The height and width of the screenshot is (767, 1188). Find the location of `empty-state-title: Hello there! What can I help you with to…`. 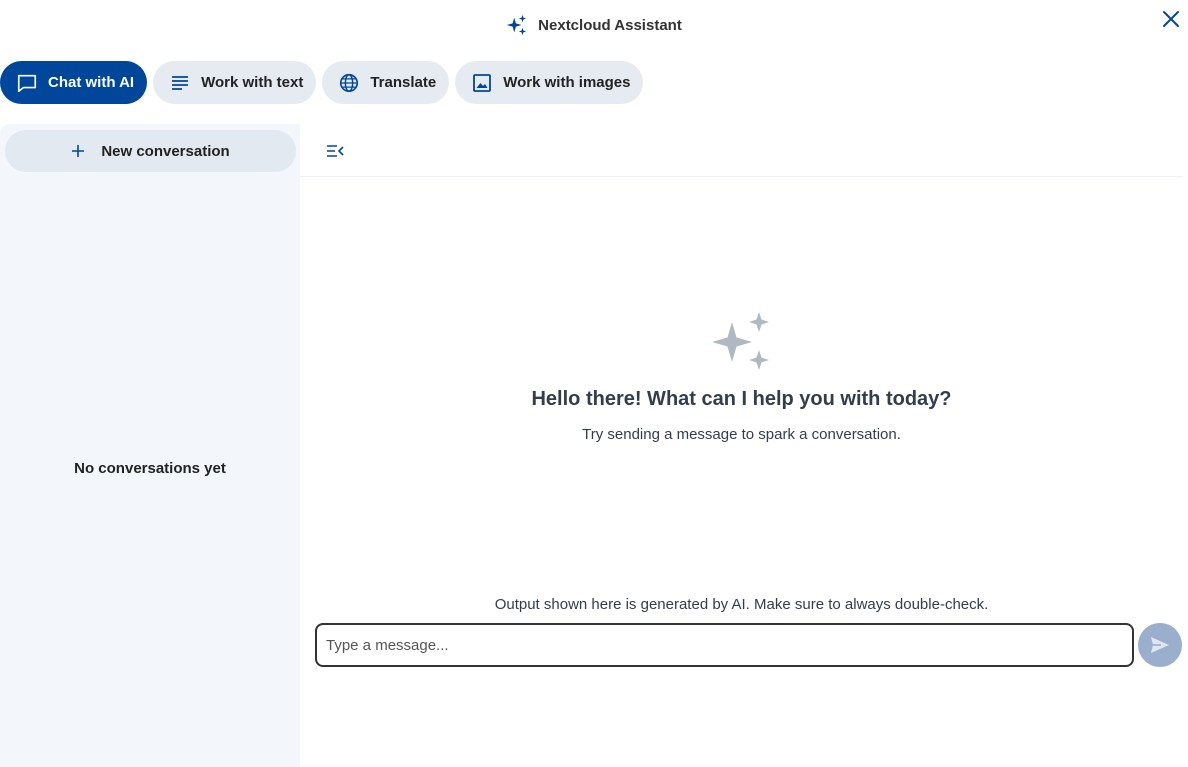

empty-state-title: Hello there! What can I help you with to… is located at coordinates (741, 399).